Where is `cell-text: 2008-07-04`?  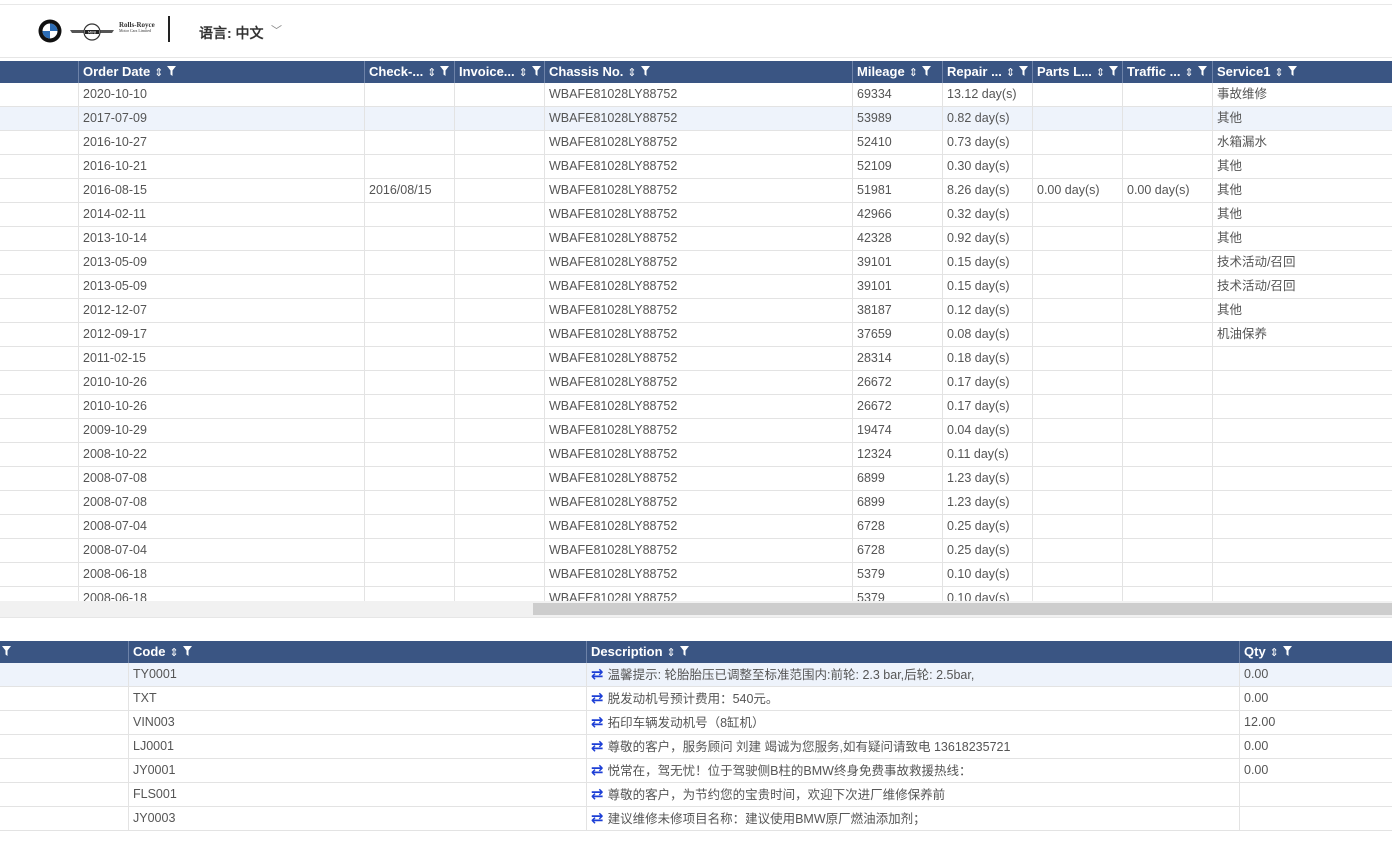
cell-text: 2008-07-04 is located at coordinates (115, 550).